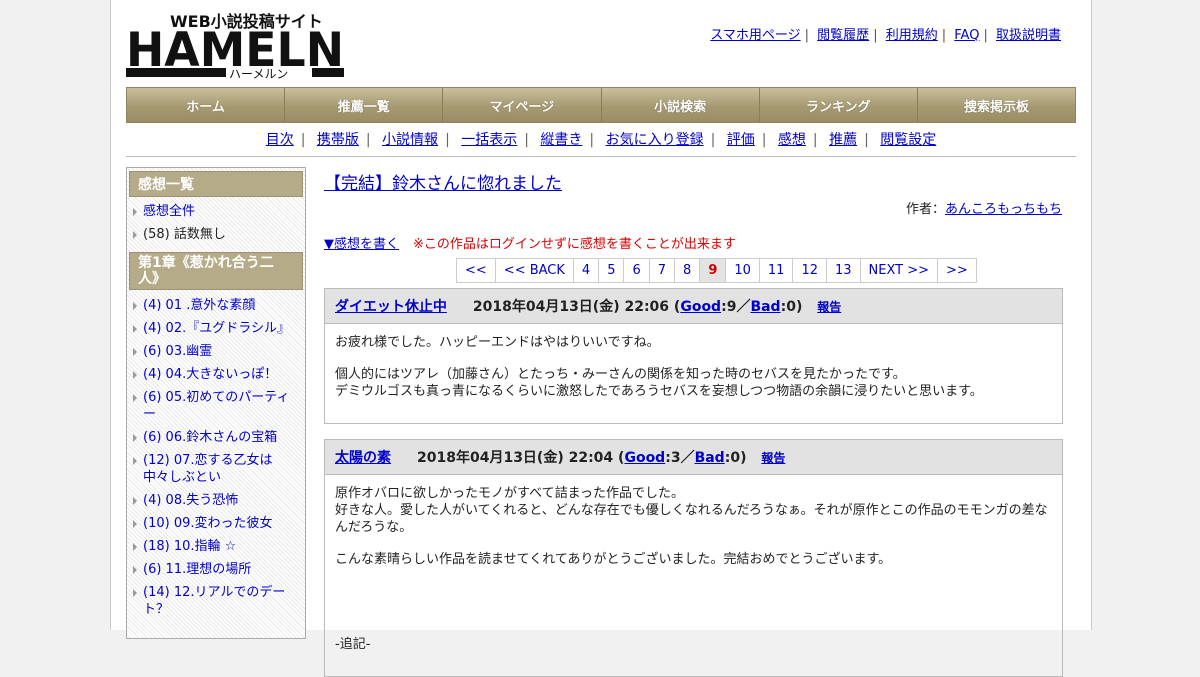 The width and height of the screenshot is (1200, 677). What do you see at coordinates (713, 270) in the screenshot?
I see `pager-current-page: 9` at bounding box center [713, 270].